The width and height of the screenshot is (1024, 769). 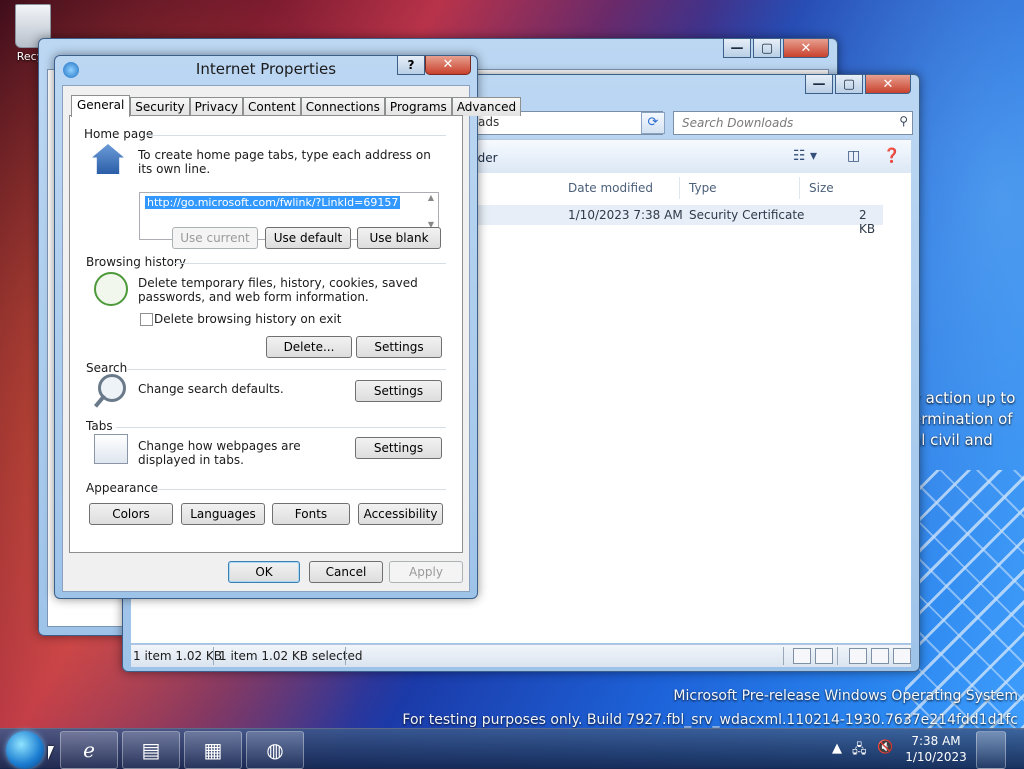 I want to click on refresh-icon: ⟳, so click(x=653, y=123).